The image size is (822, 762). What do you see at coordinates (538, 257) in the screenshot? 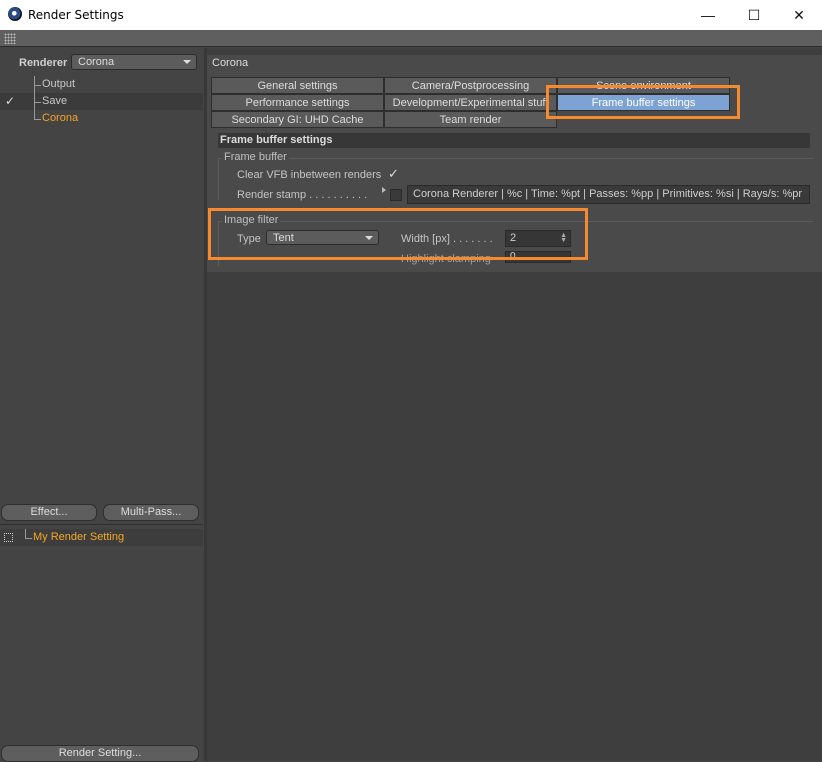
I see `highlight-clamping-input: 0` at bounding box center [538, 257].